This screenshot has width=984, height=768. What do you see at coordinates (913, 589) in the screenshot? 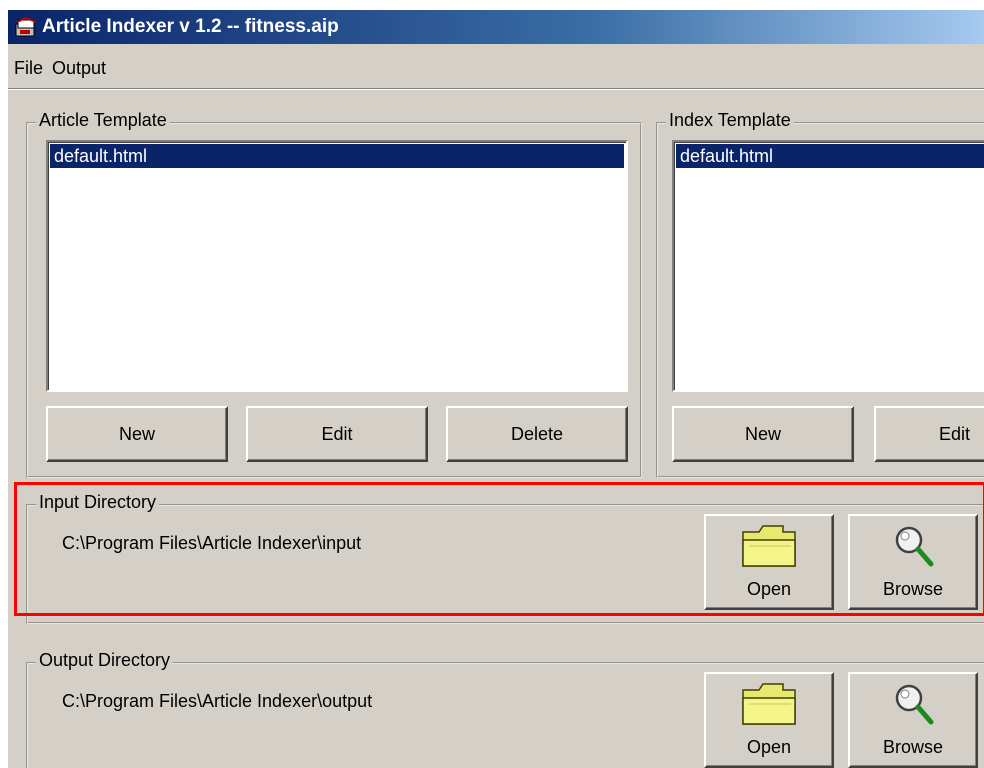
I see `input-browse-label: Browse` at bounding box center [913, 589].